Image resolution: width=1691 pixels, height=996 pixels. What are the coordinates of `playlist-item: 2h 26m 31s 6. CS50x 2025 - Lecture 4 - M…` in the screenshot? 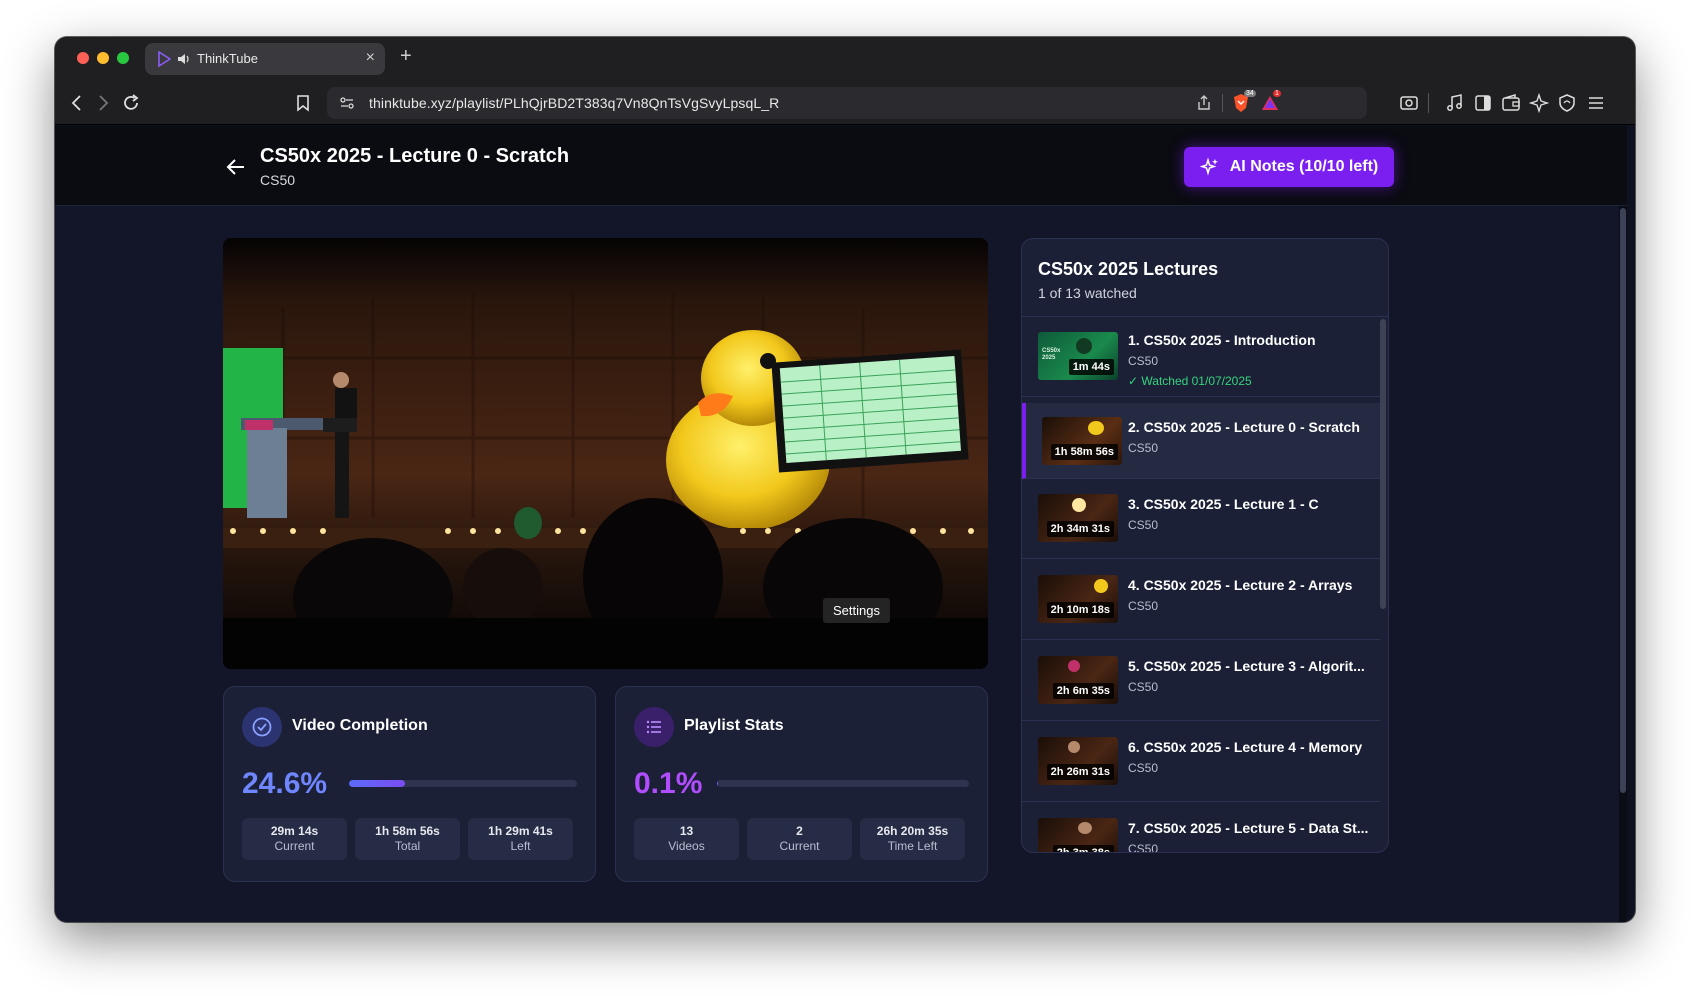 It's located at (1201, 762).